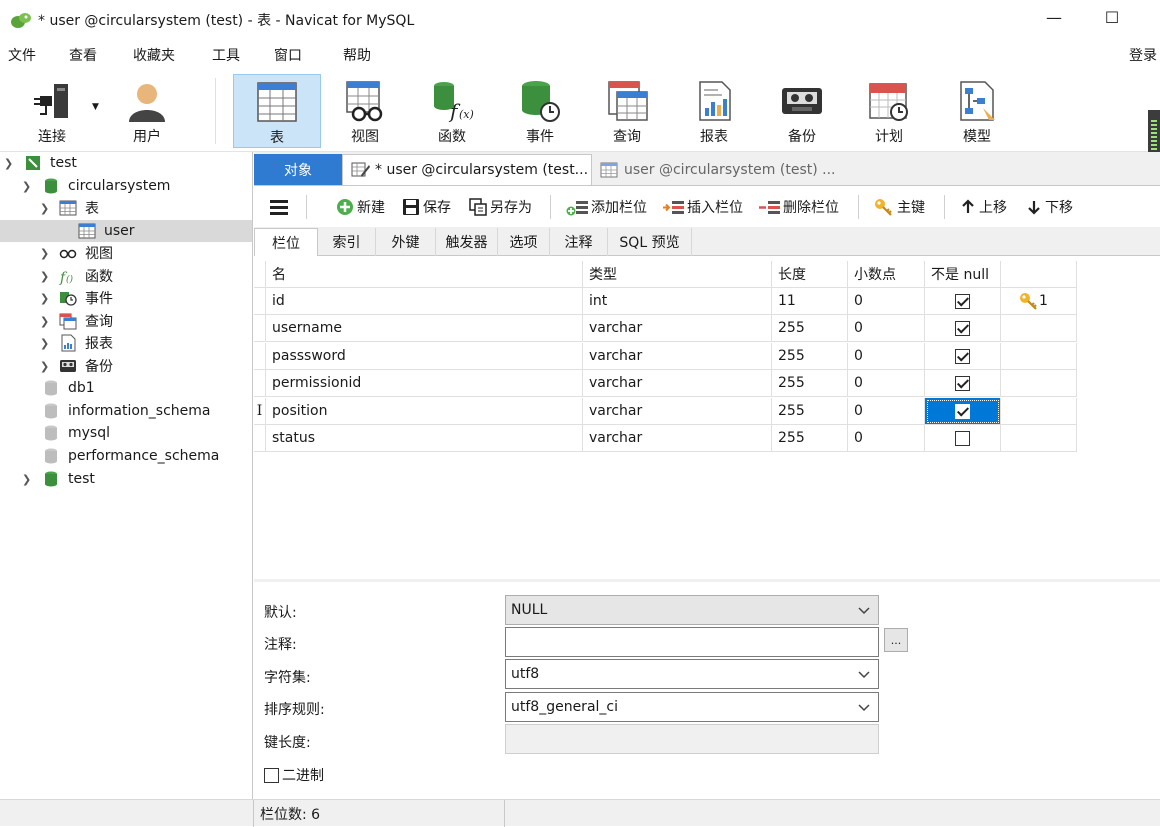 The image size is (1160, 827). What do you see at coordinates (365, 111) in the screenshot?
I see `toolbar-view-button: 视图` at bounding box center [365, 111].